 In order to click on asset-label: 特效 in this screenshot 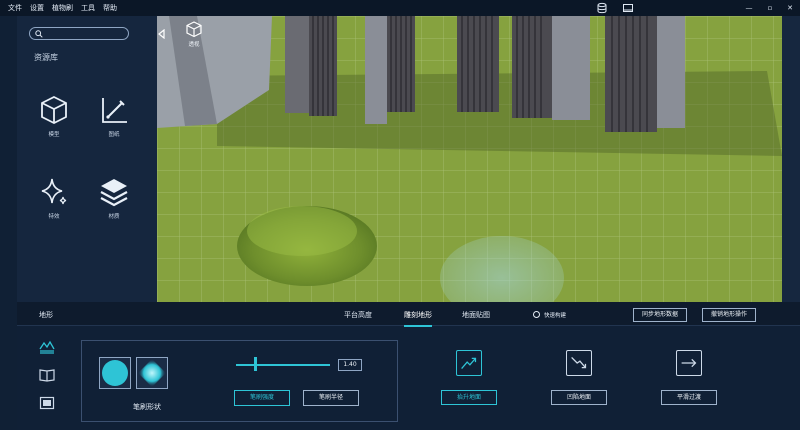, I will do `click(54, 217)`.